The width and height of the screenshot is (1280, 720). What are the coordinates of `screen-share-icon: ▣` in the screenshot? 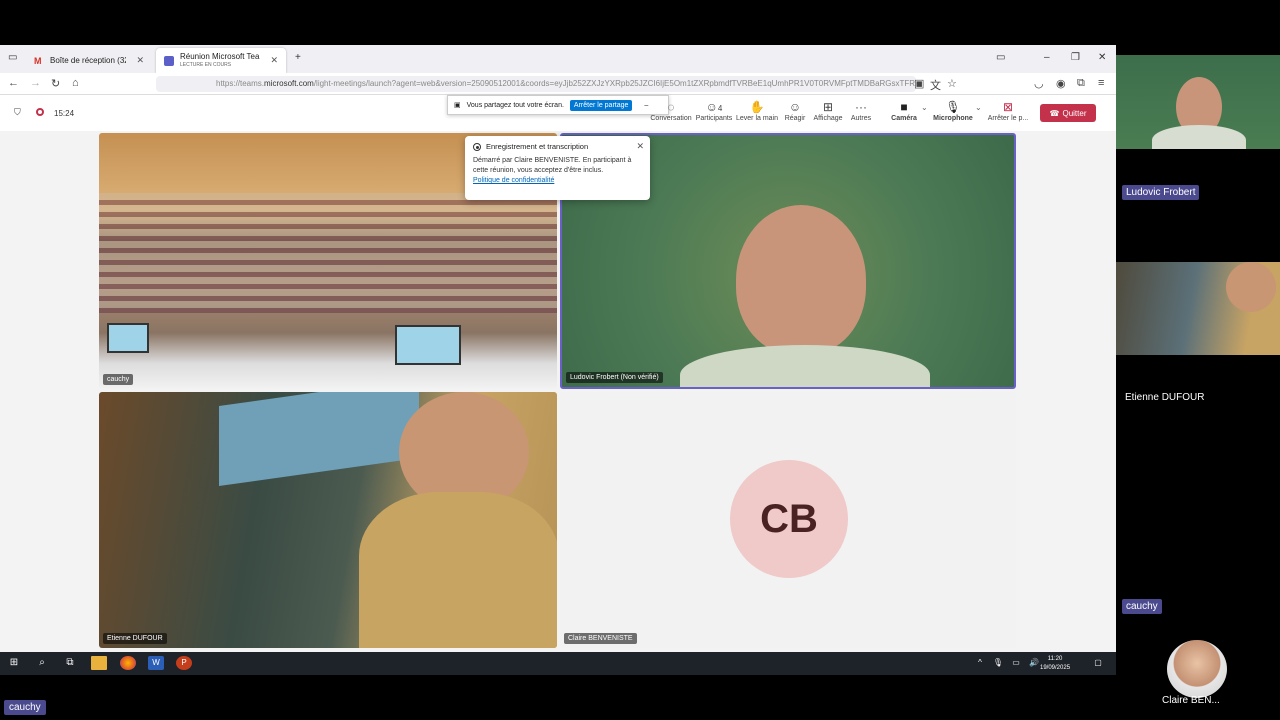 It's located at (919, 83).